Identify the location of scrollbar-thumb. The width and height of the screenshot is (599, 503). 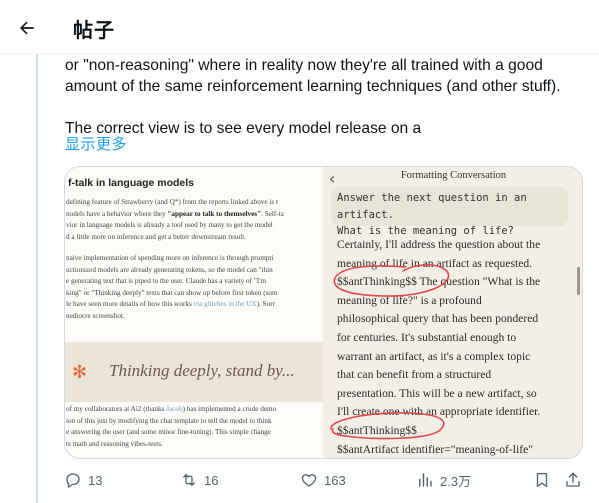
(578, 281).